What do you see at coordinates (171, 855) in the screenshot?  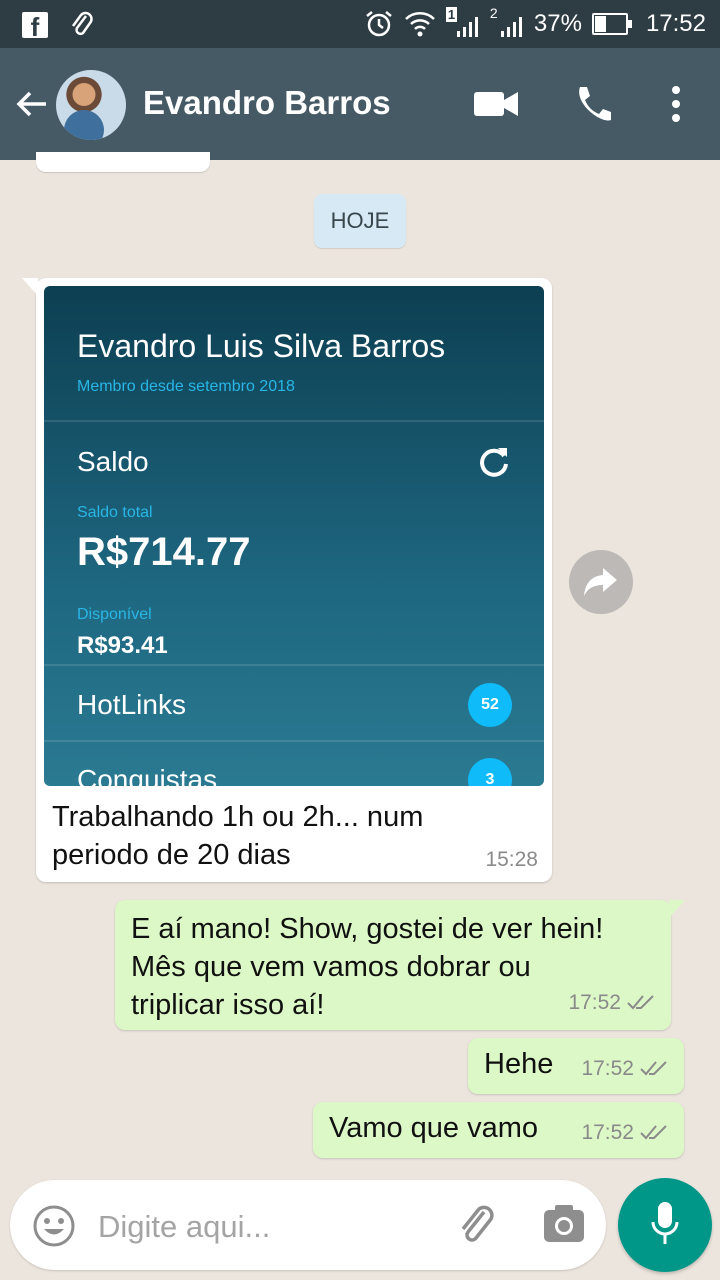 I see `caption-line: periodo de 20 dias` at bounding box center [171, 855].